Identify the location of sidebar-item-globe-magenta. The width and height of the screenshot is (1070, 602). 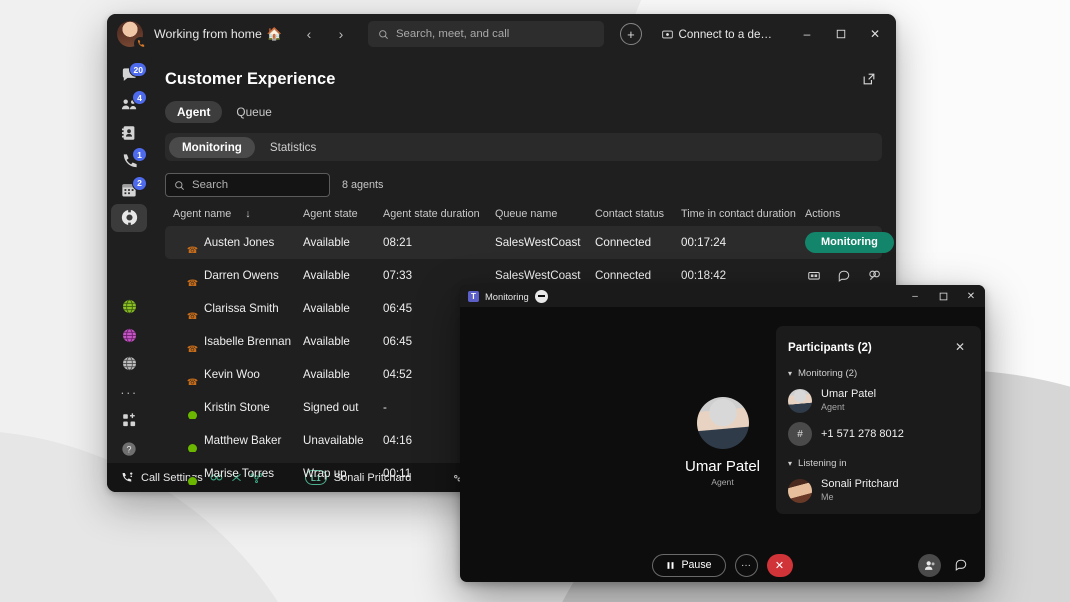
(129, 335).